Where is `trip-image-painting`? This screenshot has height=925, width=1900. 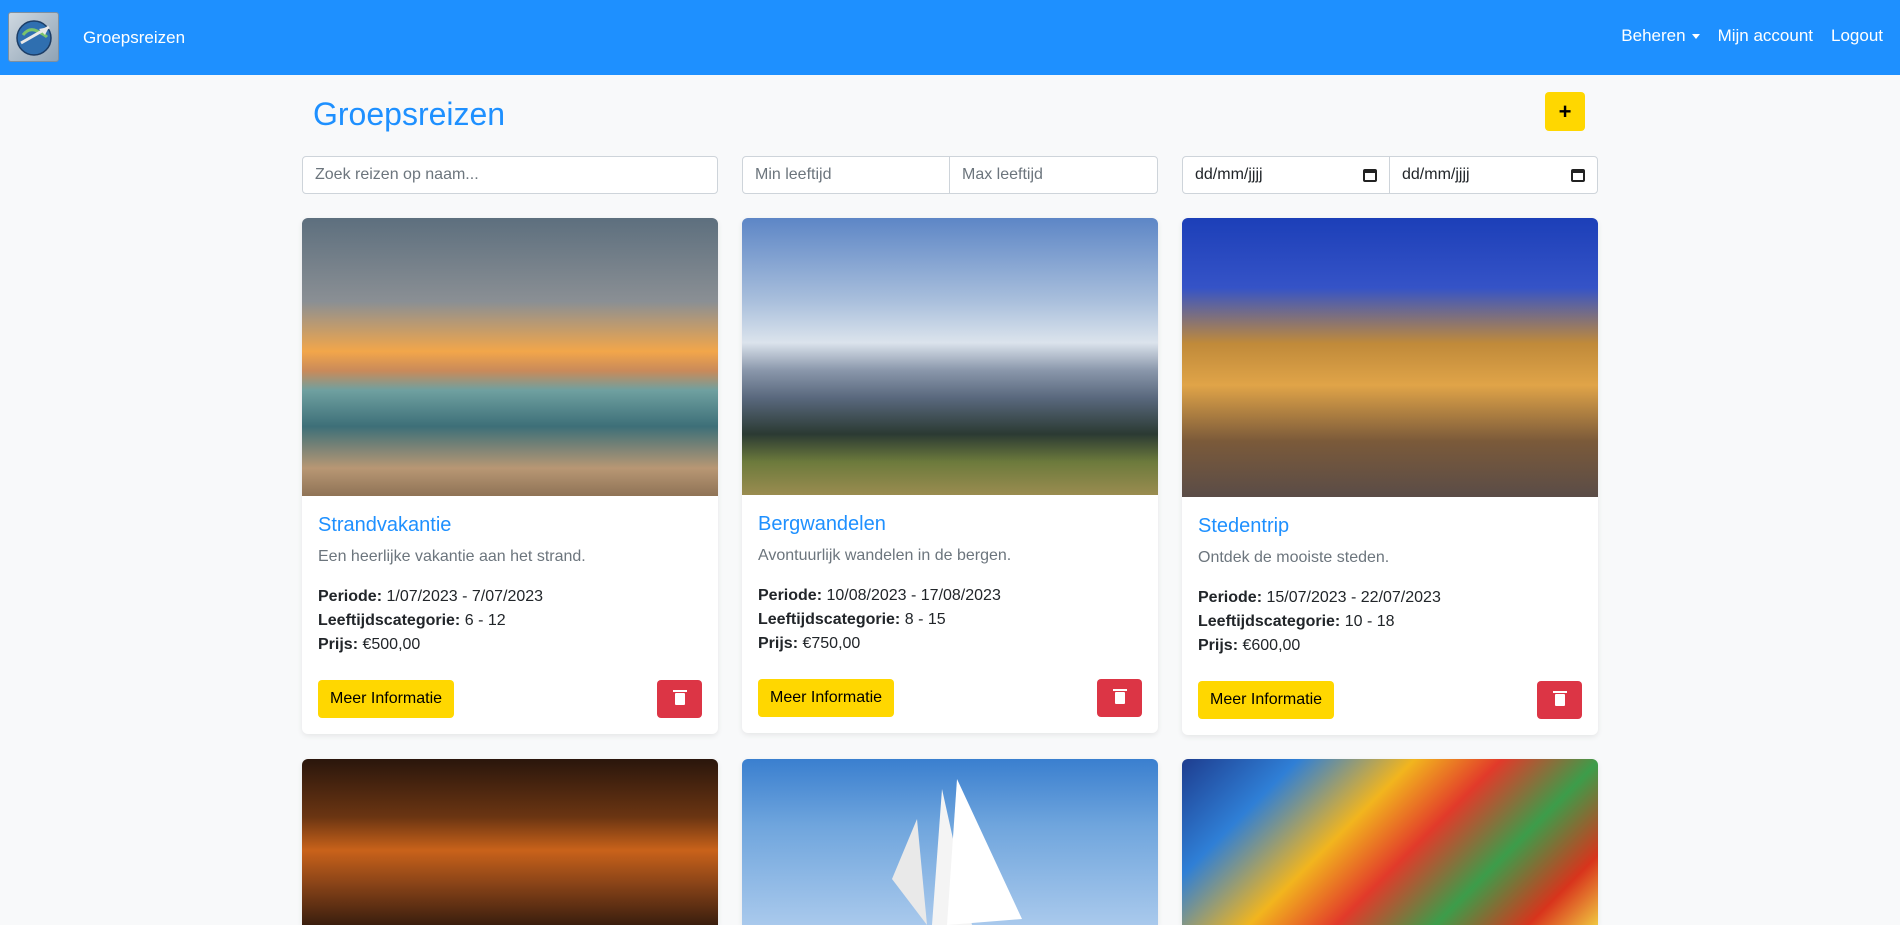
trip-image-painting is located at coordinates (1390, 842).